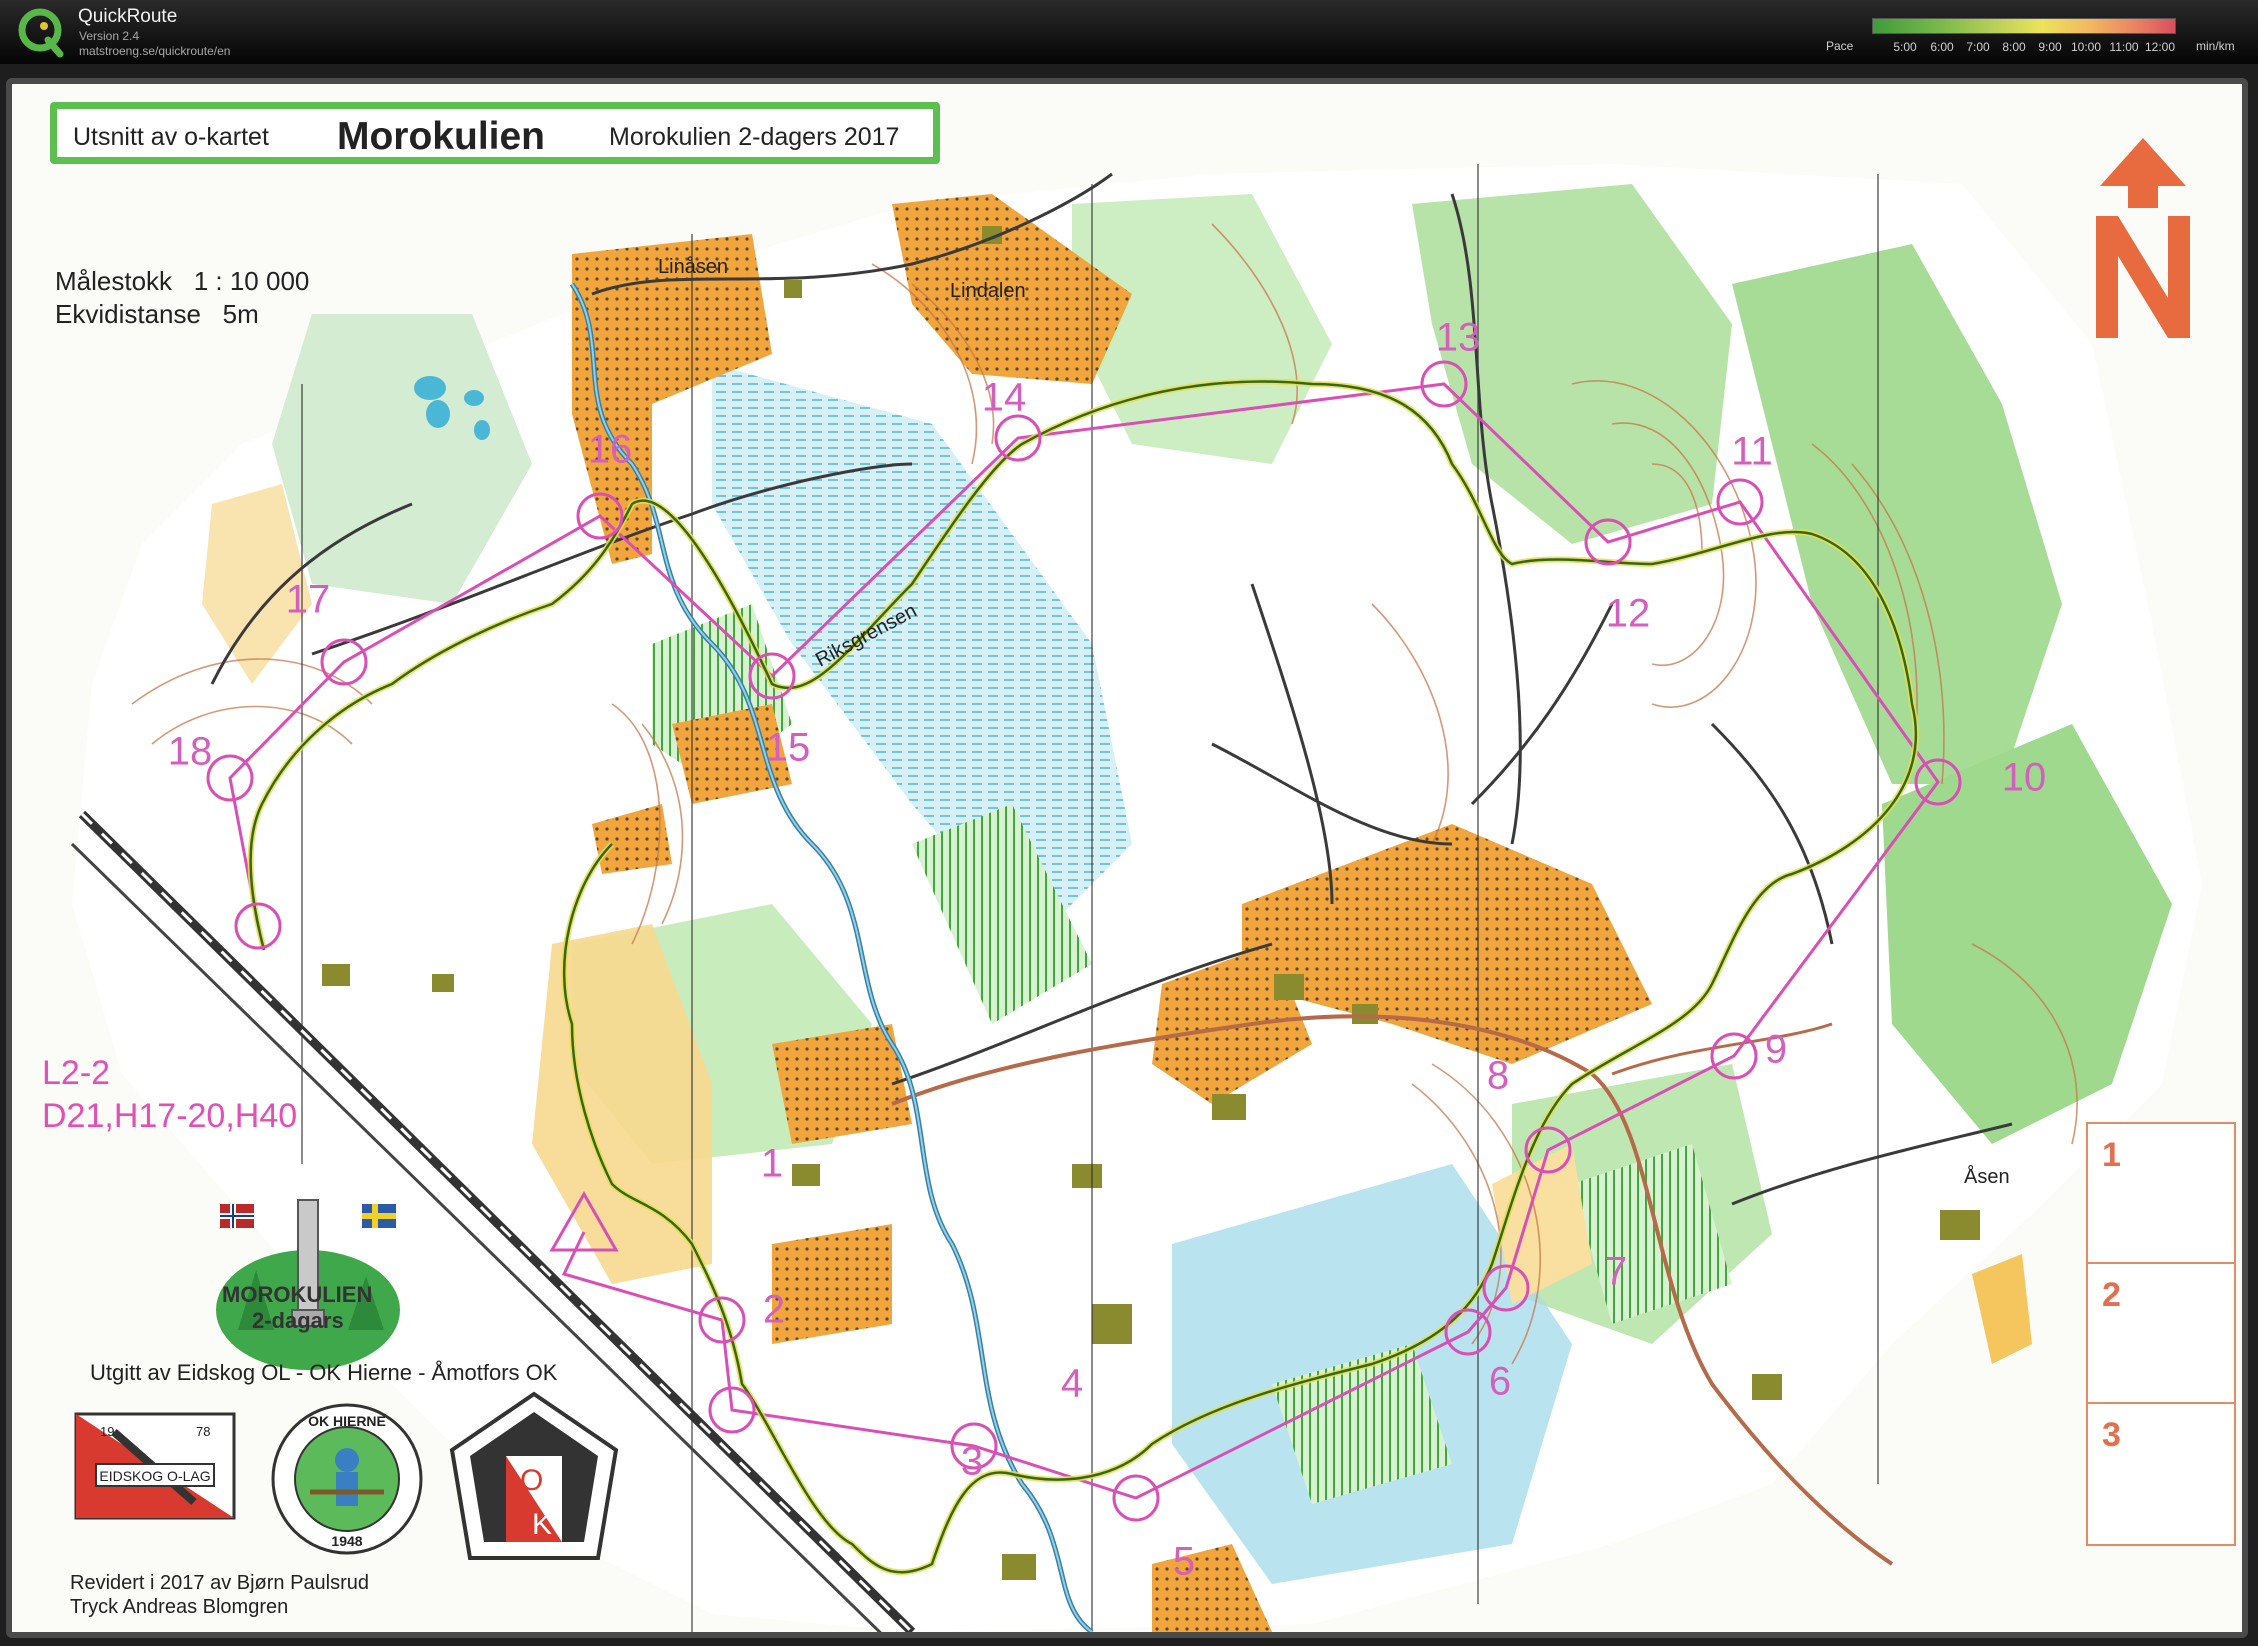 The height and width of the screenshot is (1646, 2258). What do you see at coordinates (441, 136) in the screenshot?
I see `map-title: Morokulien` at bounding box center [441, 136].